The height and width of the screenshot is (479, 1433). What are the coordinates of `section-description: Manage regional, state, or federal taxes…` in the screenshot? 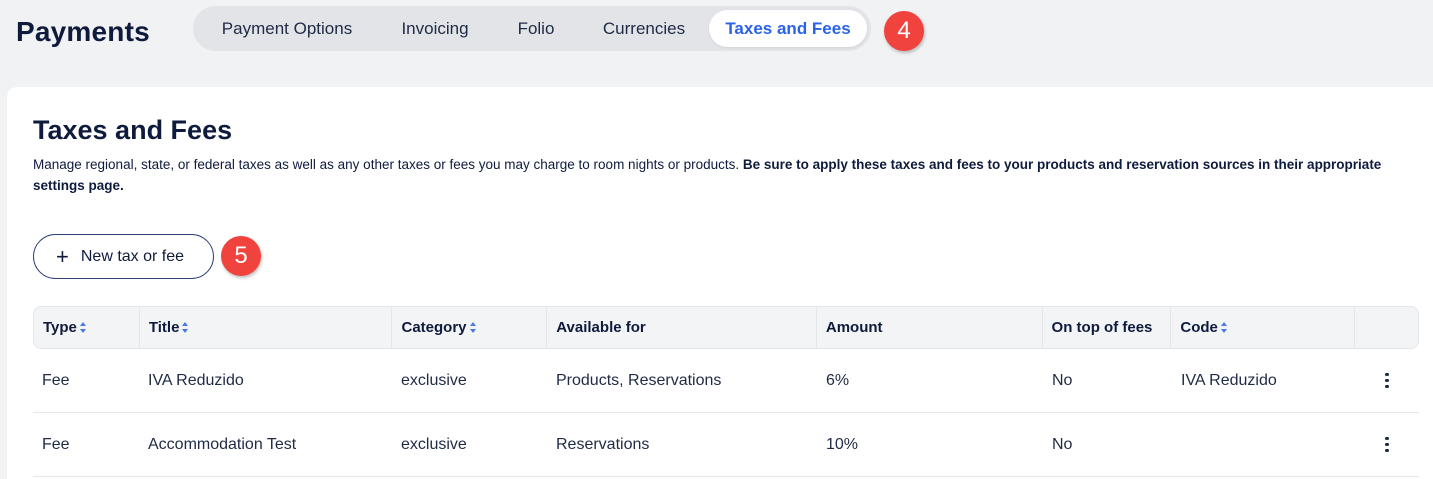 It's located at (718, 175).